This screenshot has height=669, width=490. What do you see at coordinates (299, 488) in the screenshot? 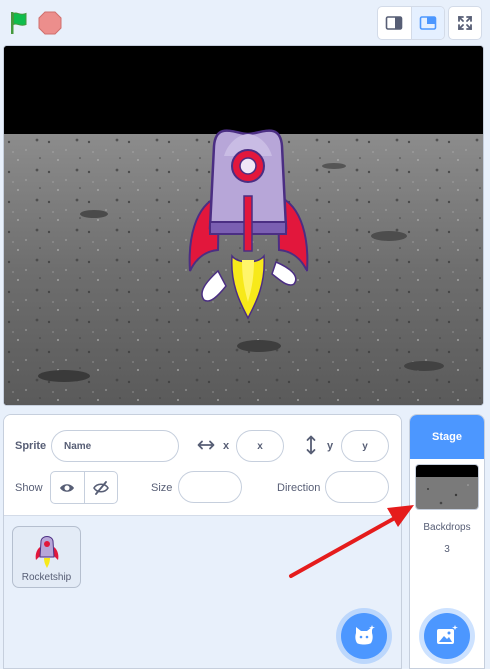
I see `direction-label: Direction` at bounding box center [299, 488].